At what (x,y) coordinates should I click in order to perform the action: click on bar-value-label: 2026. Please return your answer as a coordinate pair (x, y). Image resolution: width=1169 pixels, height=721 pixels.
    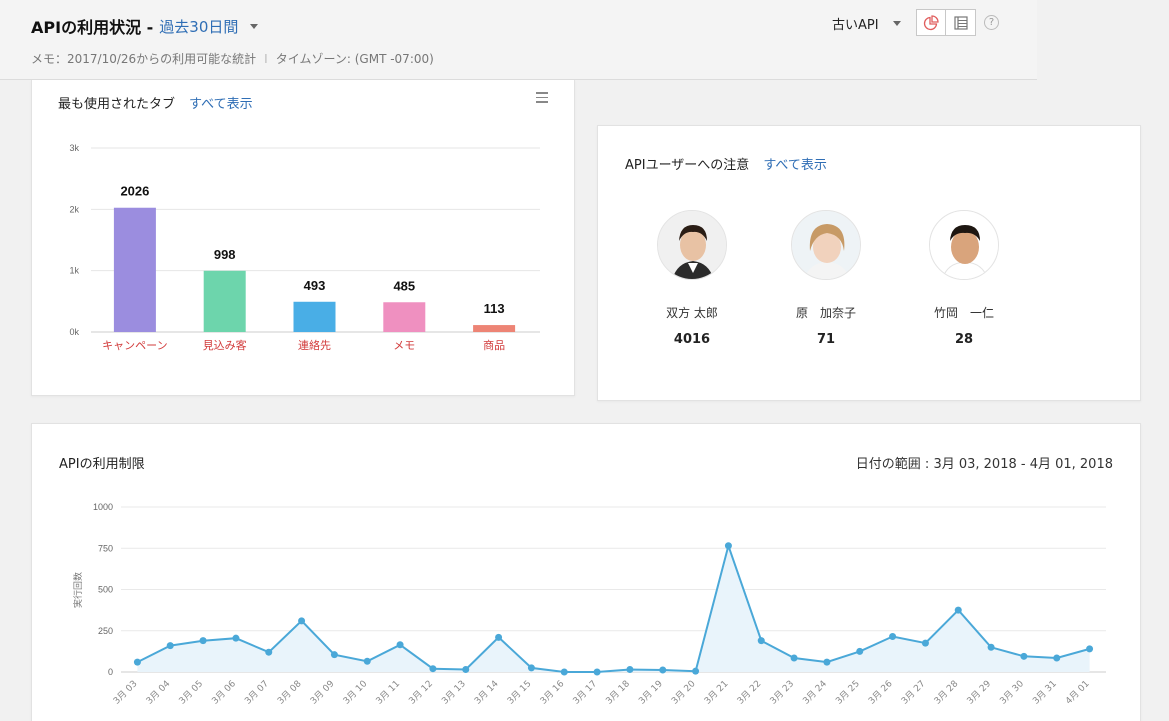
    Looking at the image, I should click on (134, 191).